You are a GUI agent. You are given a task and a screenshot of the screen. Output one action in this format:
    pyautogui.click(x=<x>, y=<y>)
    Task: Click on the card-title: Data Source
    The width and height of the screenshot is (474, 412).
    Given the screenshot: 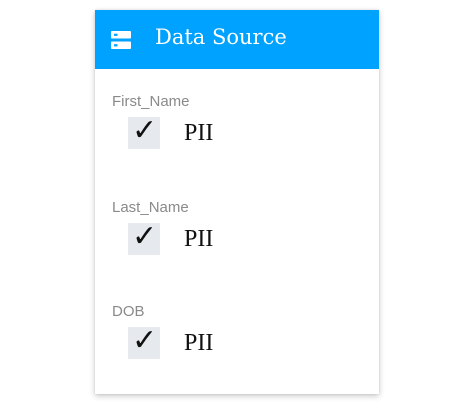 What is the action you would take?
    pyautogui.click(x=221, y=37)
    